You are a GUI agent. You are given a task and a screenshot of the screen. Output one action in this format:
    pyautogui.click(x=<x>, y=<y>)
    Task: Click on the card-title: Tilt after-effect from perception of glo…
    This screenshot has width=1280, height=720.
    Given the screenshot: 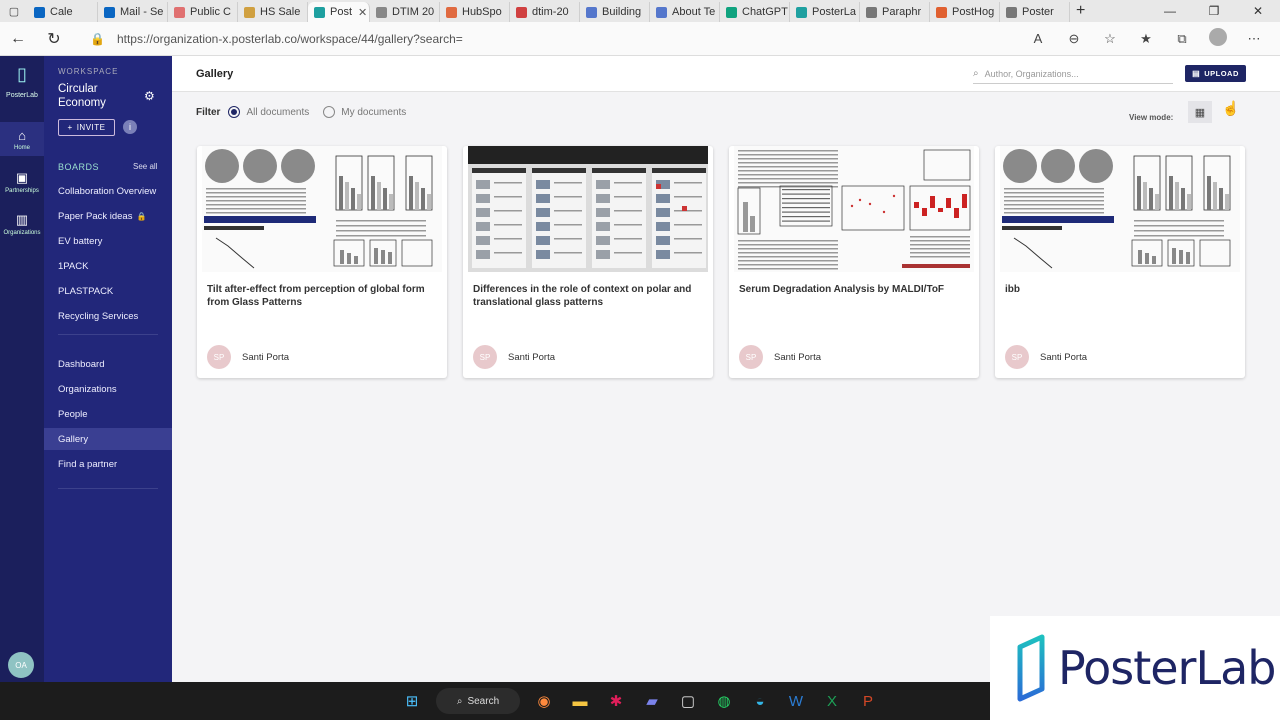 What is the action you would take?
    pyautogui.click(x=321, y=296)
    